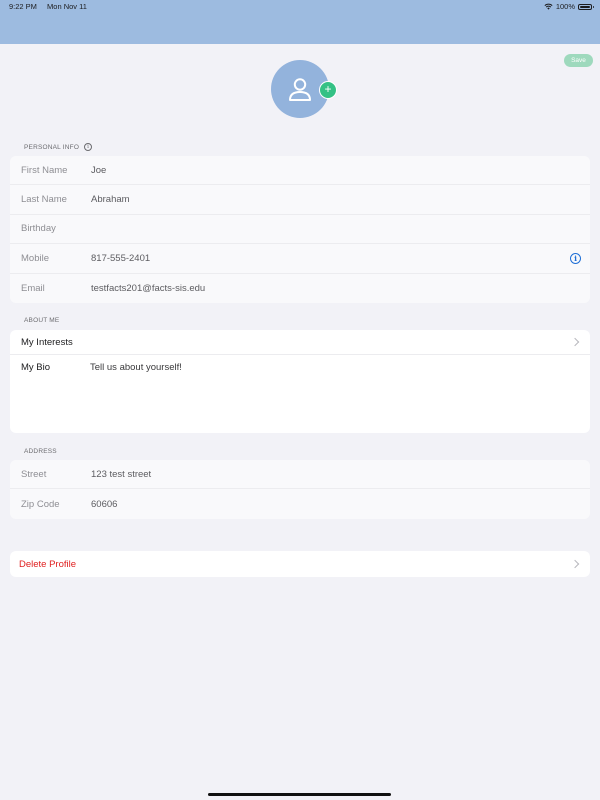 This screenshot has width=600, height=800. What do you see at coordinates (300, 342) in the screenshot?
I see `my-interests-row: My Interests` at bounding box center [300, 342].